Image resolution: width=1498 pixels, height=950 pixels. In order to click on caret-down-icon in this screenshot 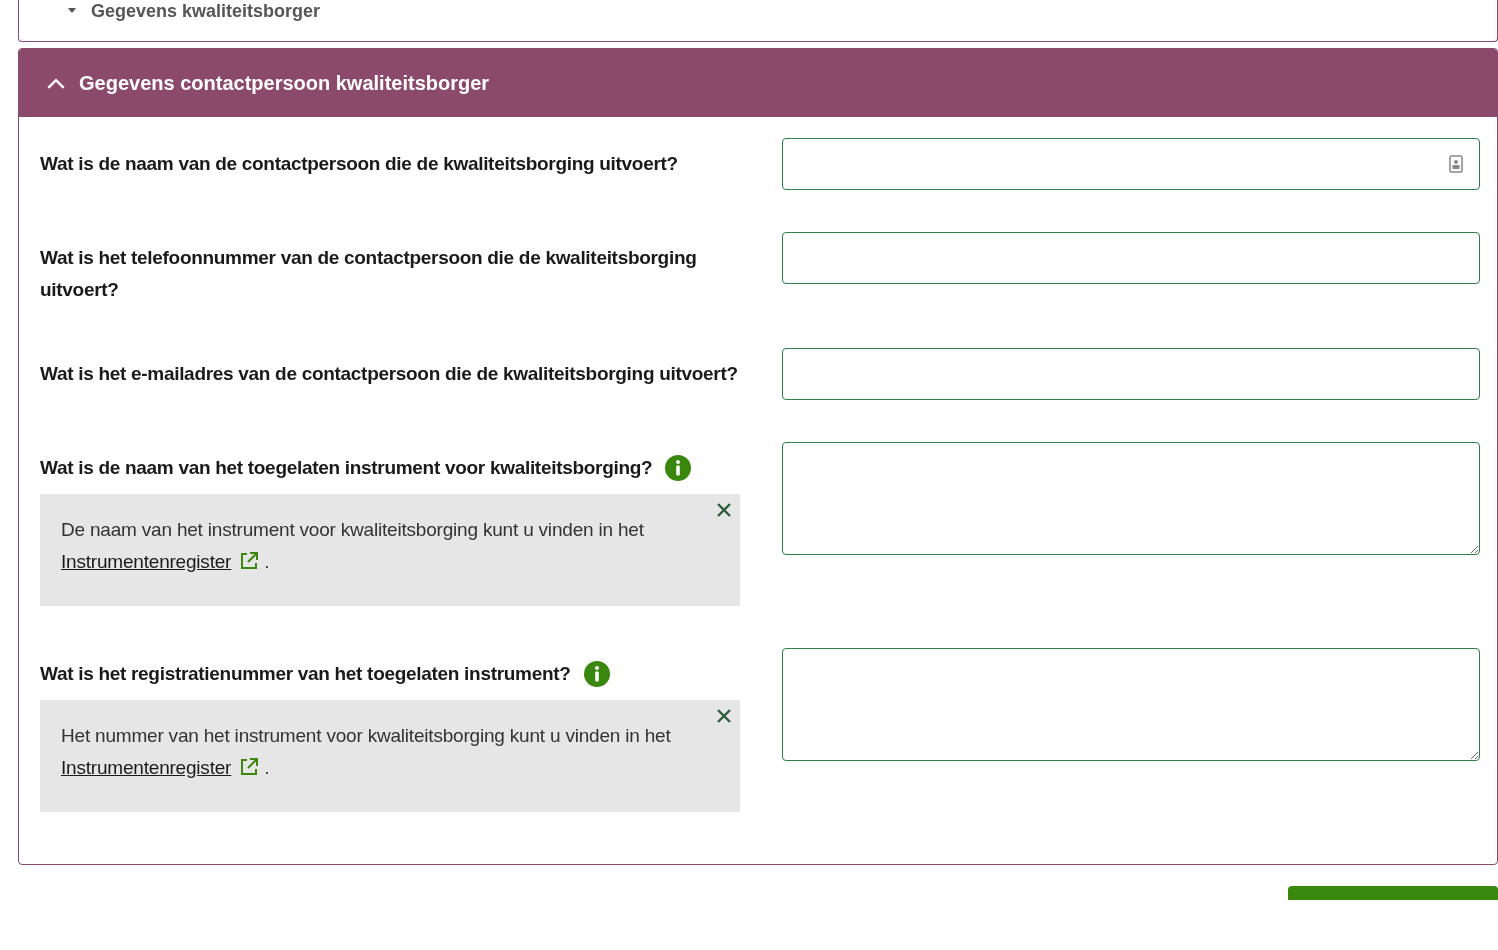, I will do `click(72, 11)`.